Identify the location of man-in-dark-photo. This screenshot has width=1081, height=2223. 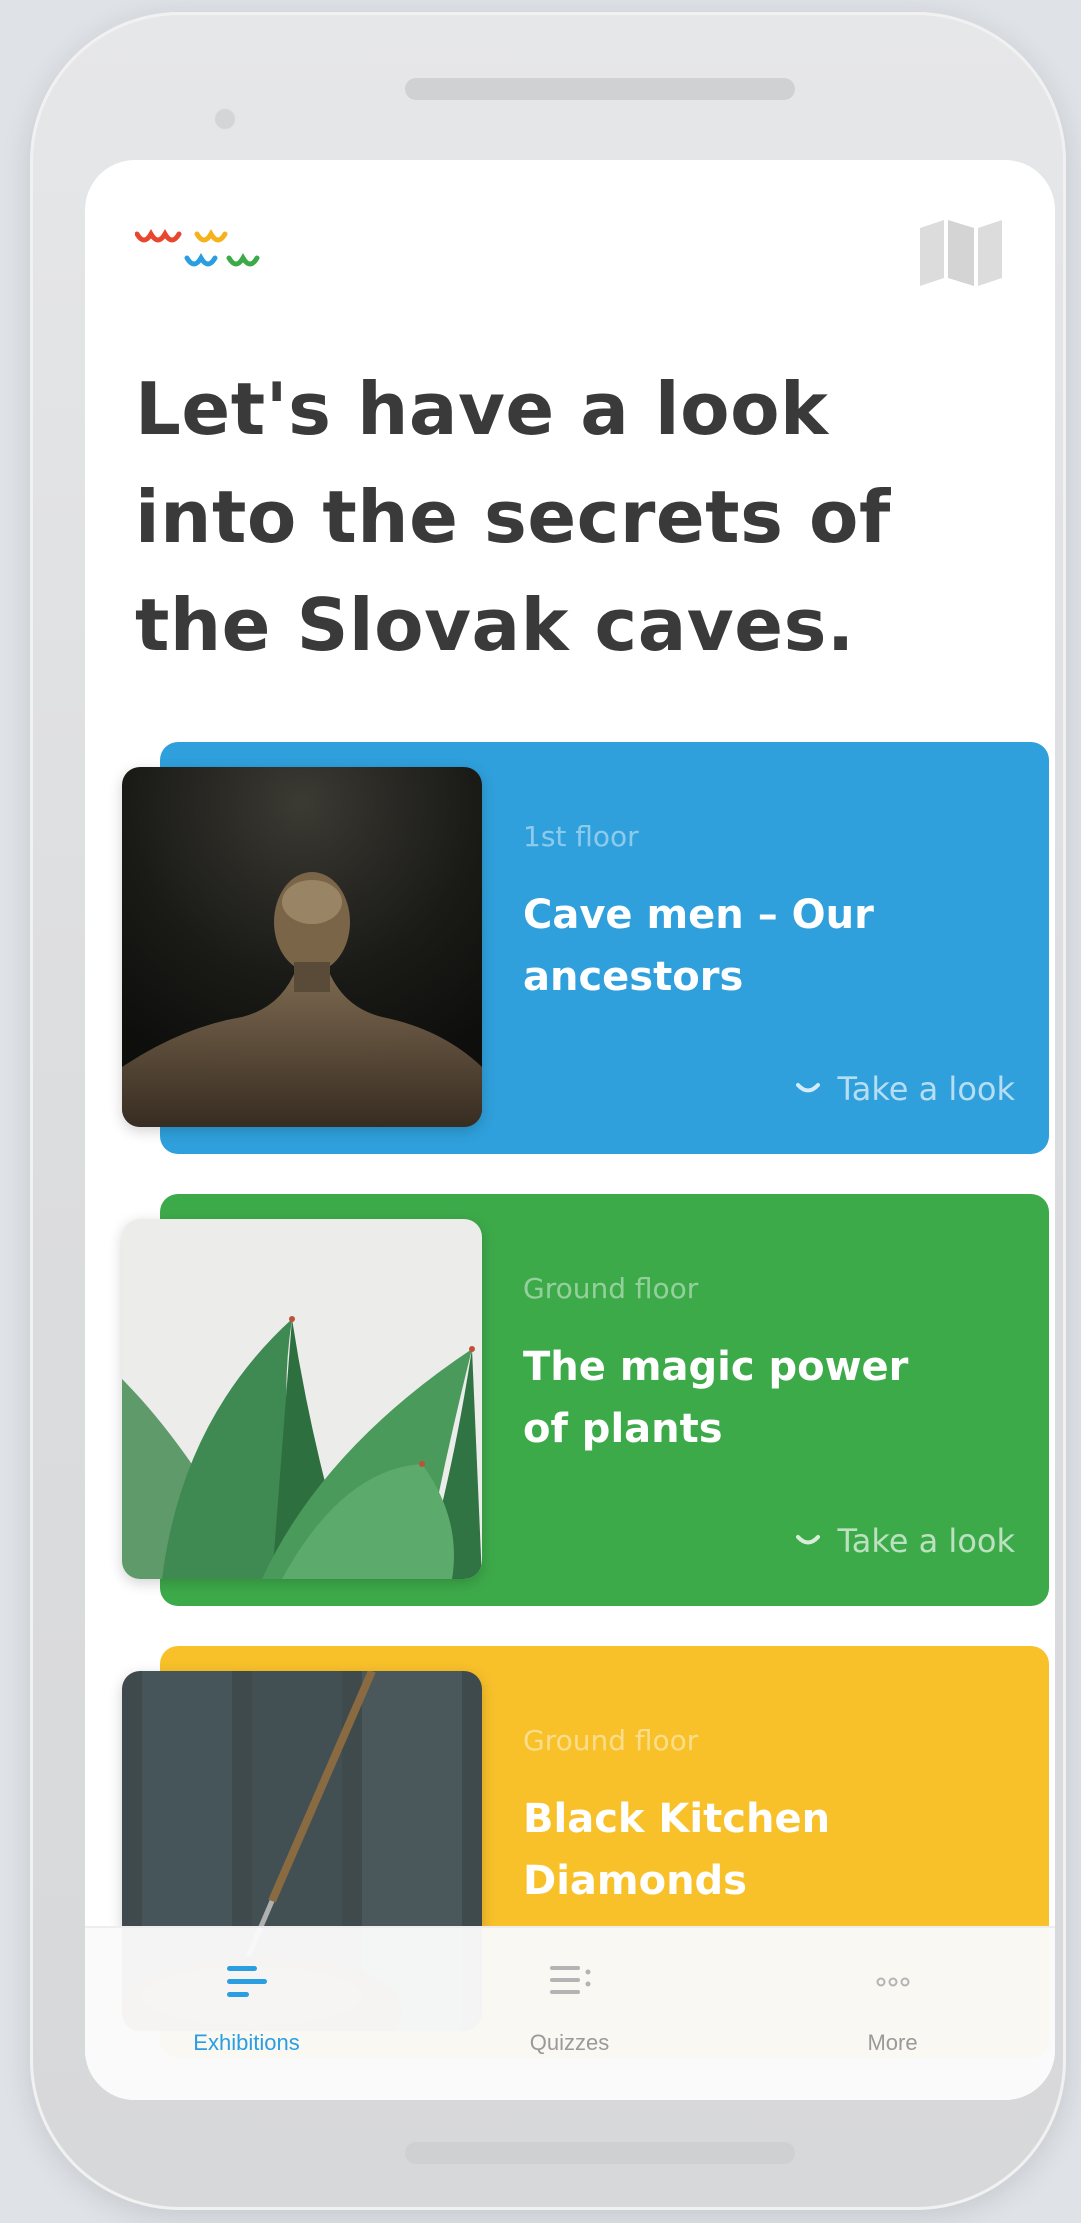
(302, 947).